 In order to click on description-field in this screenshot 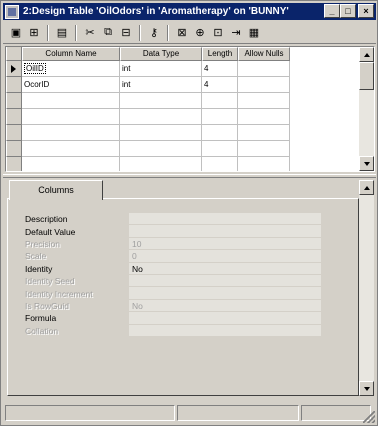, I will do `click(225, 219)`.